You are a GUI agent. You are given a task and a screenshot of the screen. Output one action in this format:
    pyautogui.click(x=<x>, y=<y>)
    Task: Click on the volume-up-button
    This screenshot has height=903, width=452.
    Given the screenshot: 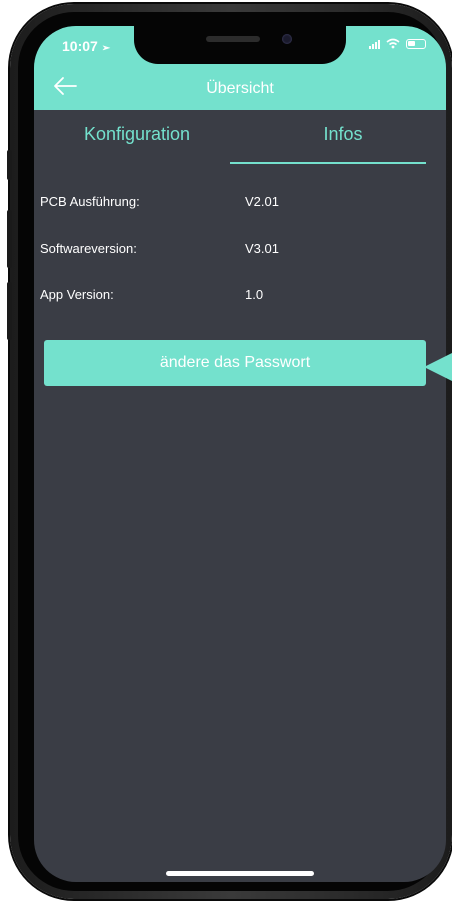 What is the action you would take?
    pyautogui.click(x=9, y=239)
    